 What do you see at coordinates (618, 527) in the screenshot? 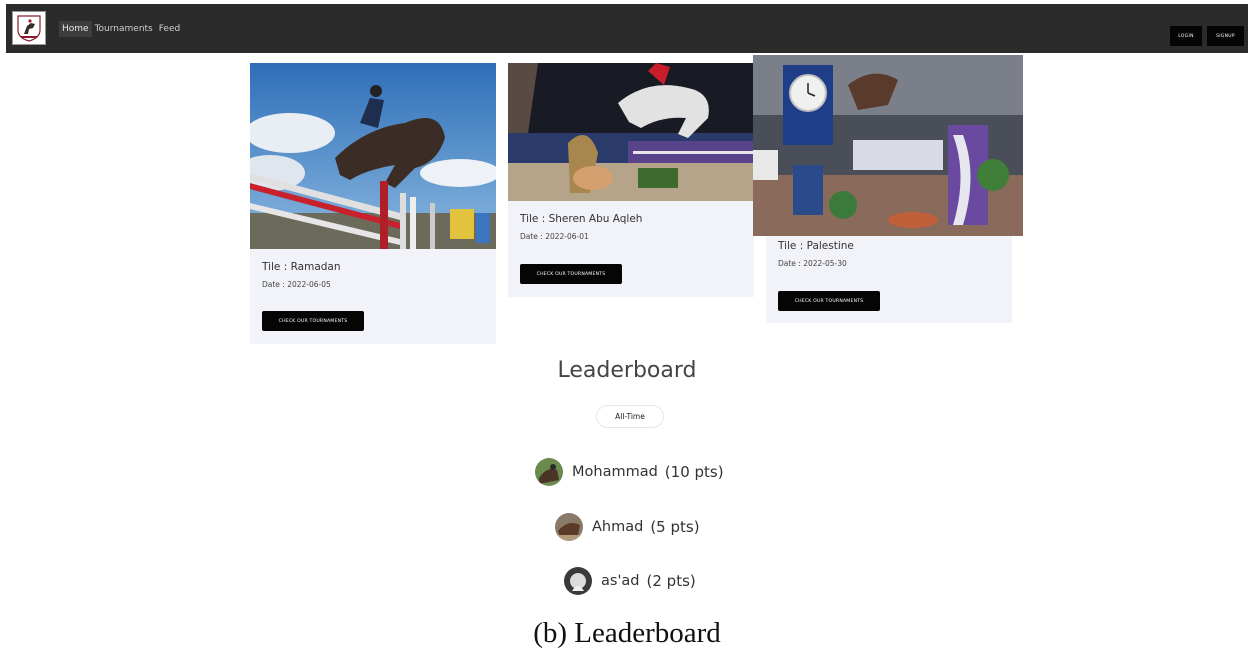
I see `player-name: Ahmad` at bounding box center [618, 527].